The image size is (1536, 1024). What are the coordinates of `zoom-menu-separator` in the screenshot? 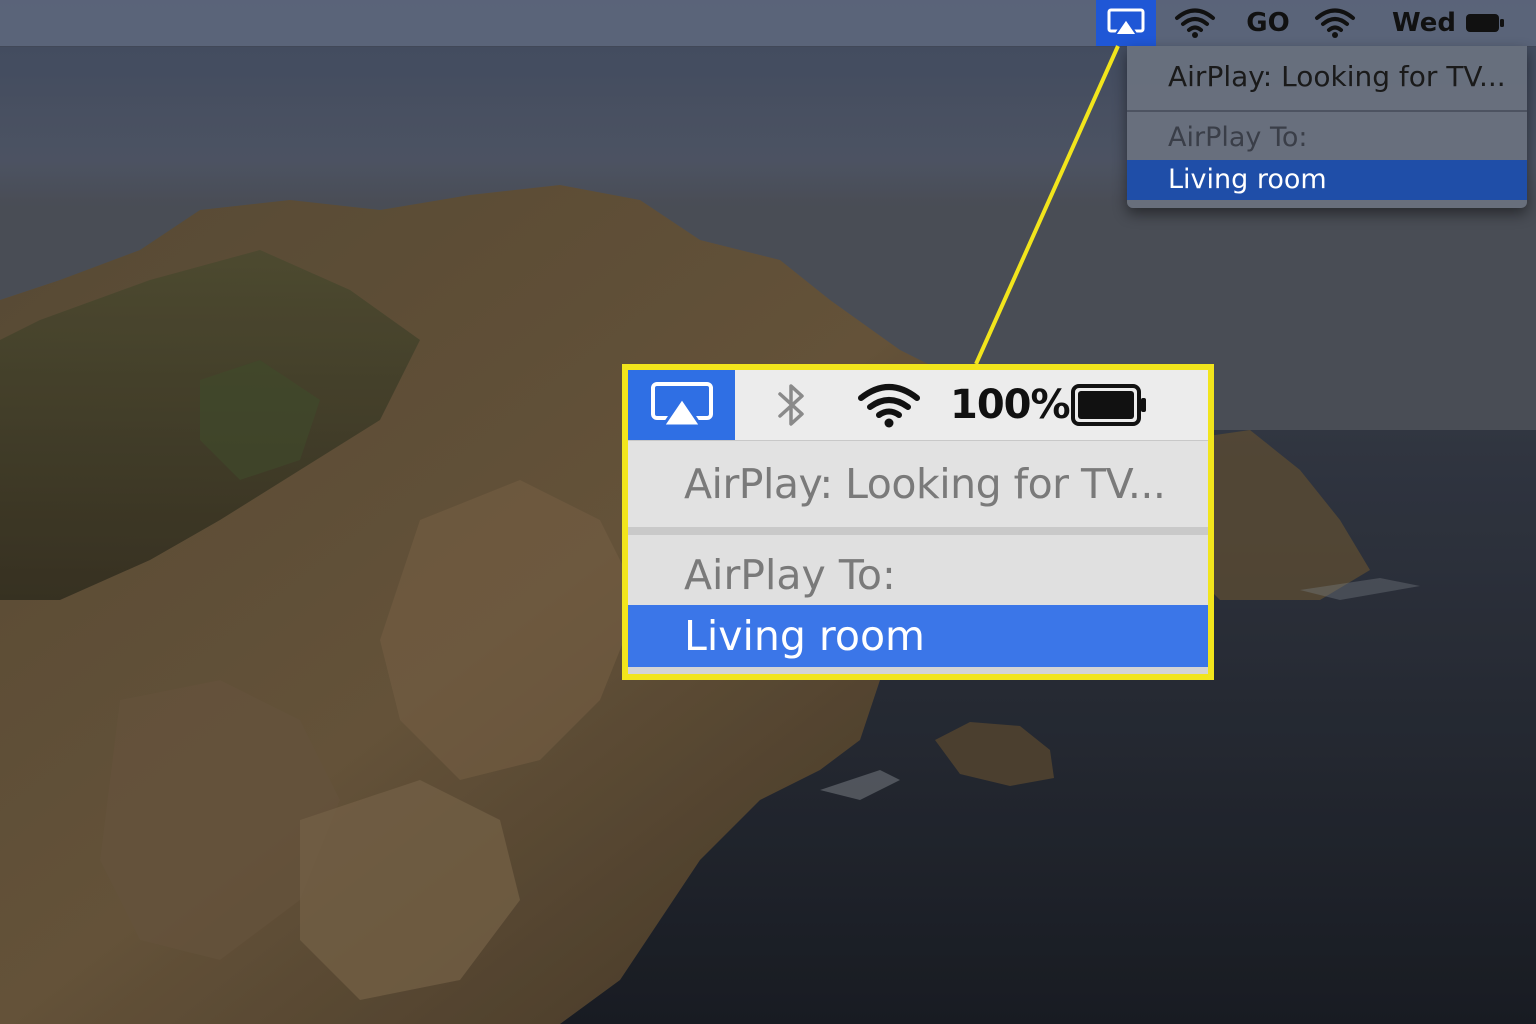 It's located at (918, 531).